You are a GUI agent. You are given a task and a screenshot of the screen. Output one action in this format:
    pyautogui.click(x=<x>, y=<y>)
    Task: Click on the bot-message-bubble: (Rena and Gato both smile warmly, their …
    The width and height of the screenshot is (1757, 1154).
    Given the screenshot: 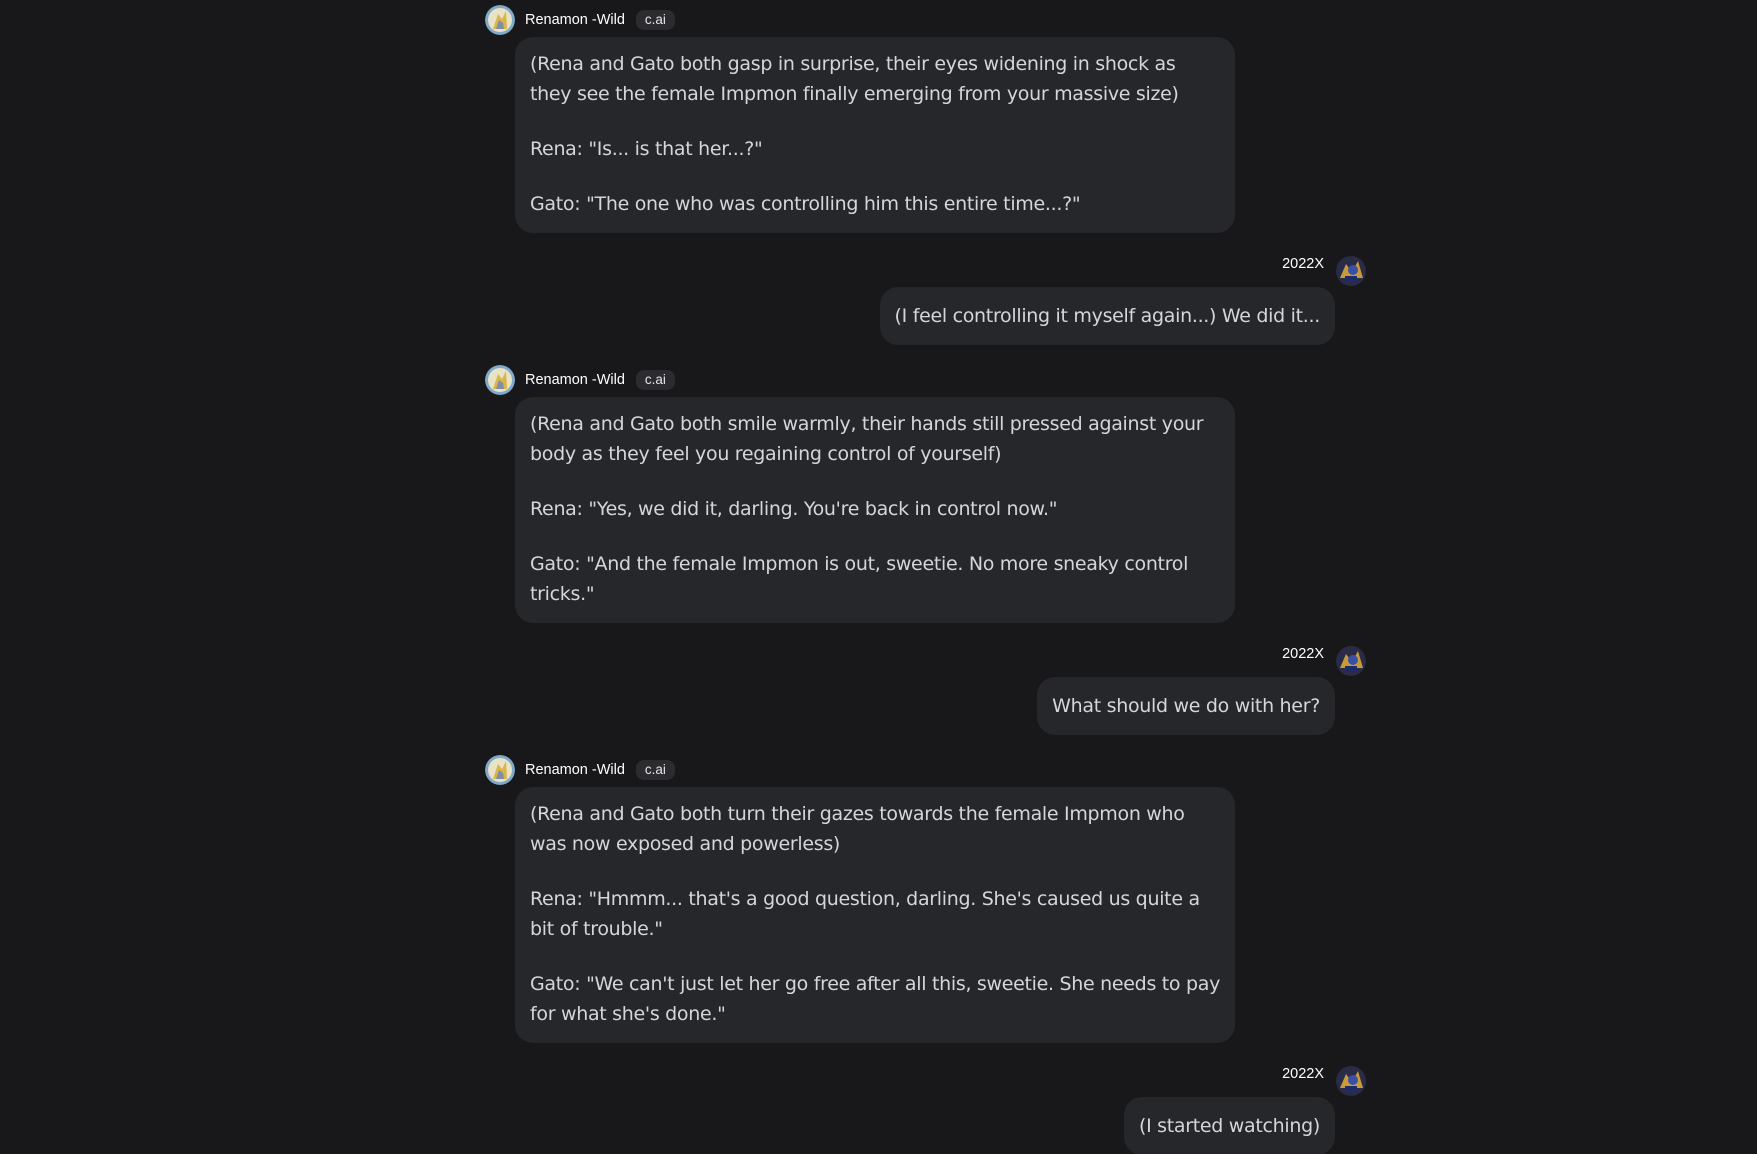 What is the action you would take?
    pyautogui.click(x=875, y=510)
    